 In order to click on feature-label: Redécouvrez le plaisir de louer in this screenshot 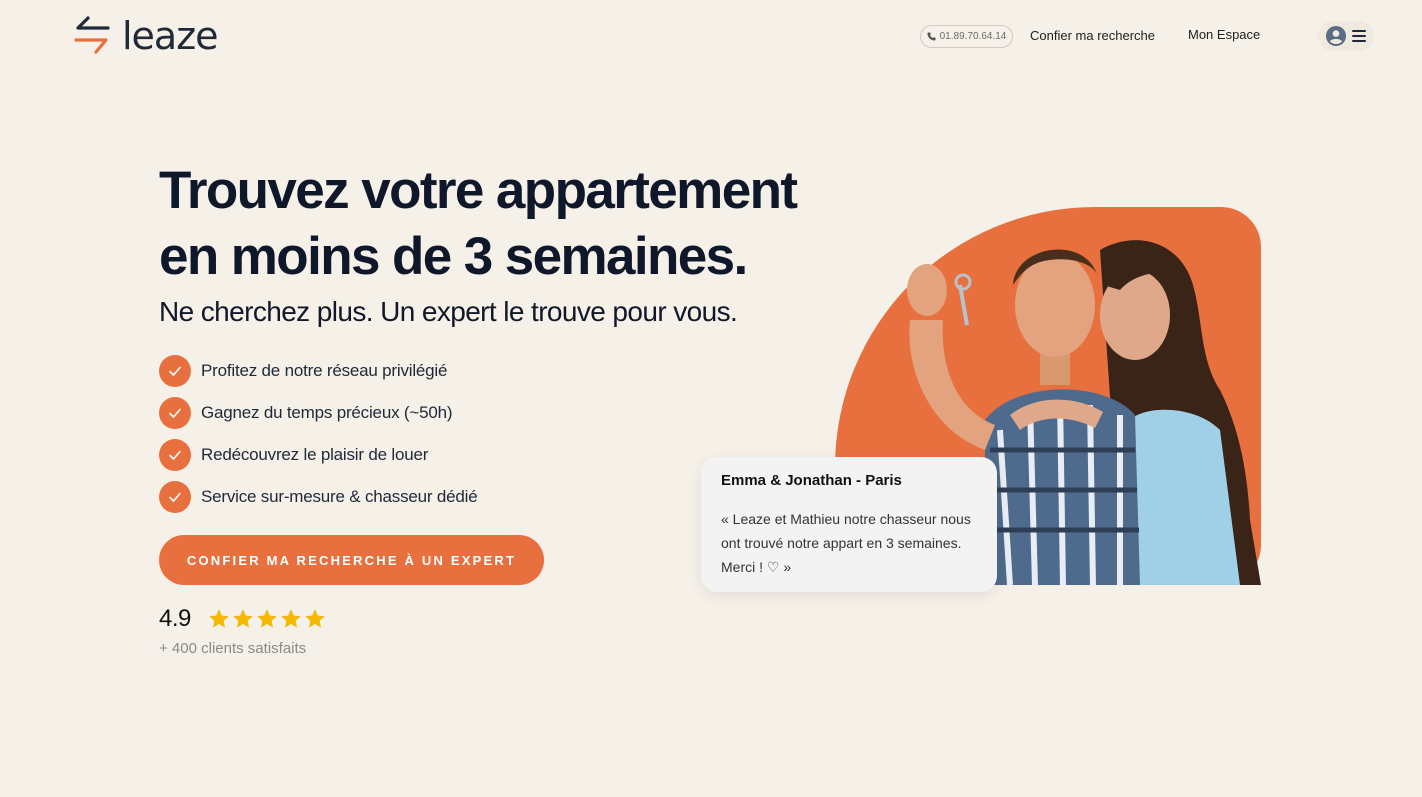, I will do `click(315, 454)`.